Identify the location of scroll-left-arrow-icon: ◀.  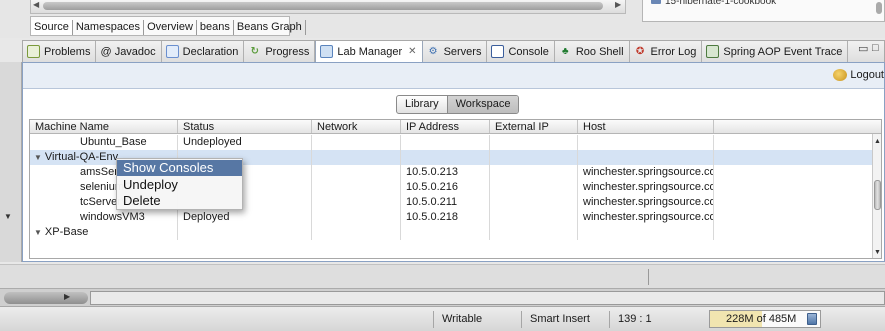
(36, 4).